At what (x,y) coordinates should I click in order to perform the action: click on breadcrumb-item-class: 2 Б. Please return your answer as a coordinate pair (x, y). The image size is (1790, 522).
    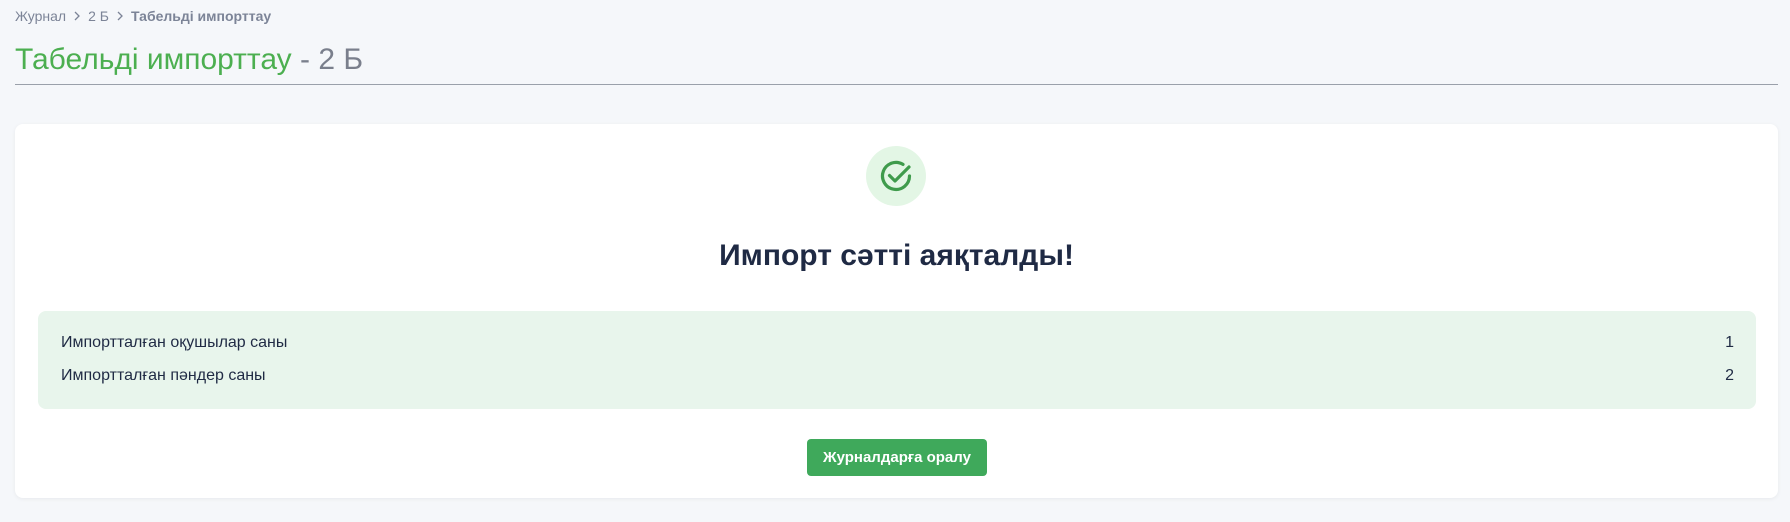
    Looking at the image, I should click on (98, 16).